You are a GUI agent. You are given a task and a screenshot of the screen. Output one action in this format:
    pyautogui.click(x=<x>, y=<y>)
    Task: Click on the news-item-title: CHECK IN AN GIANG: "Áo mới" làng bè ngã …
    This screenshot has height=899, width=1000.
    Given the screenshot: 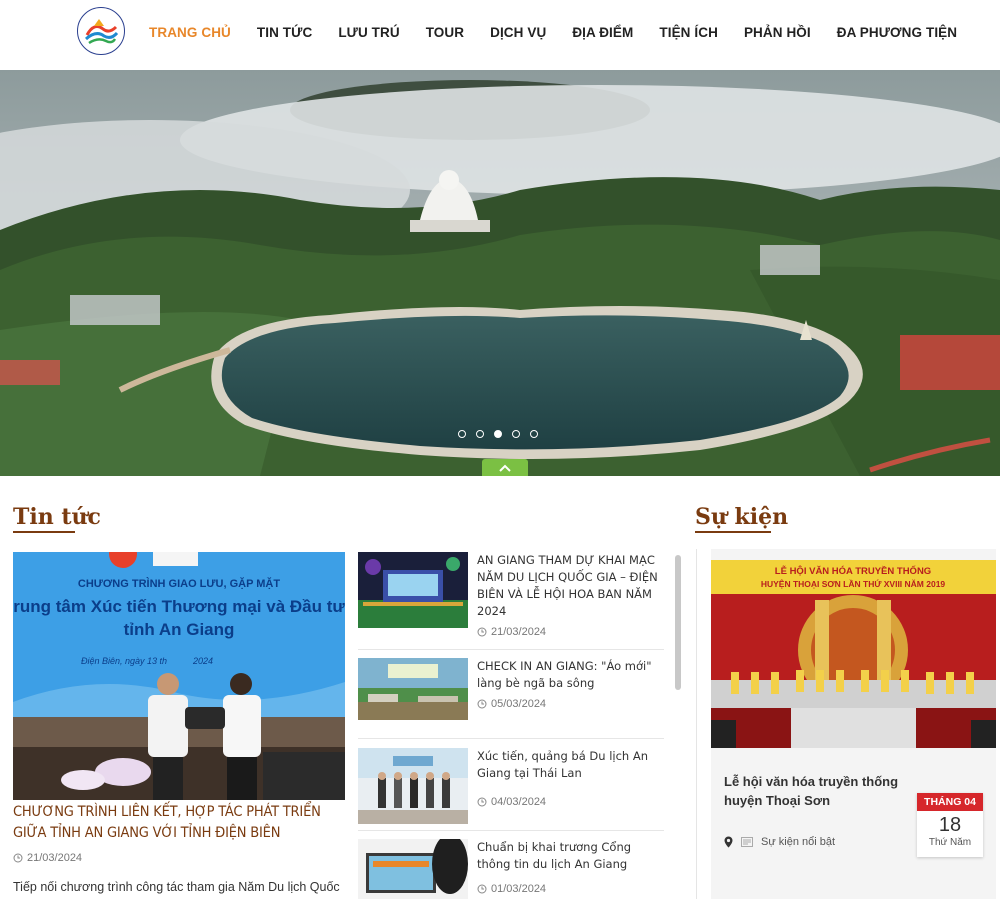 What is the action you would take?
    pyautogui.click(x=572, y=675)
    